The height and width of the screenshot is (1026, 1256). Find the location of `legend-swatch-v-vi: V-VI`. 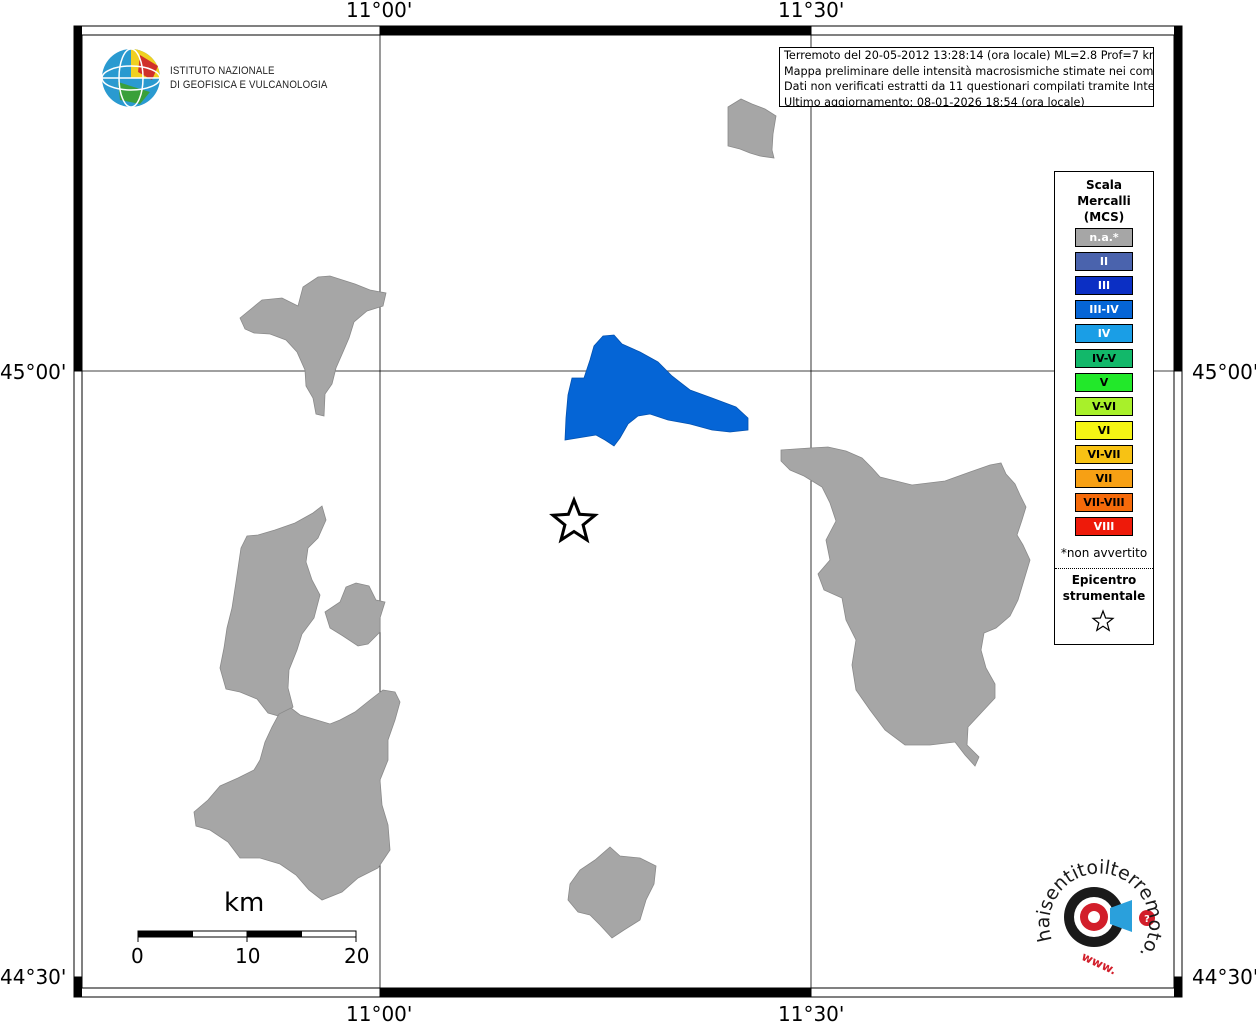

legend-swatch-v-vi: V-VI is located at coordinates (1104, 406).